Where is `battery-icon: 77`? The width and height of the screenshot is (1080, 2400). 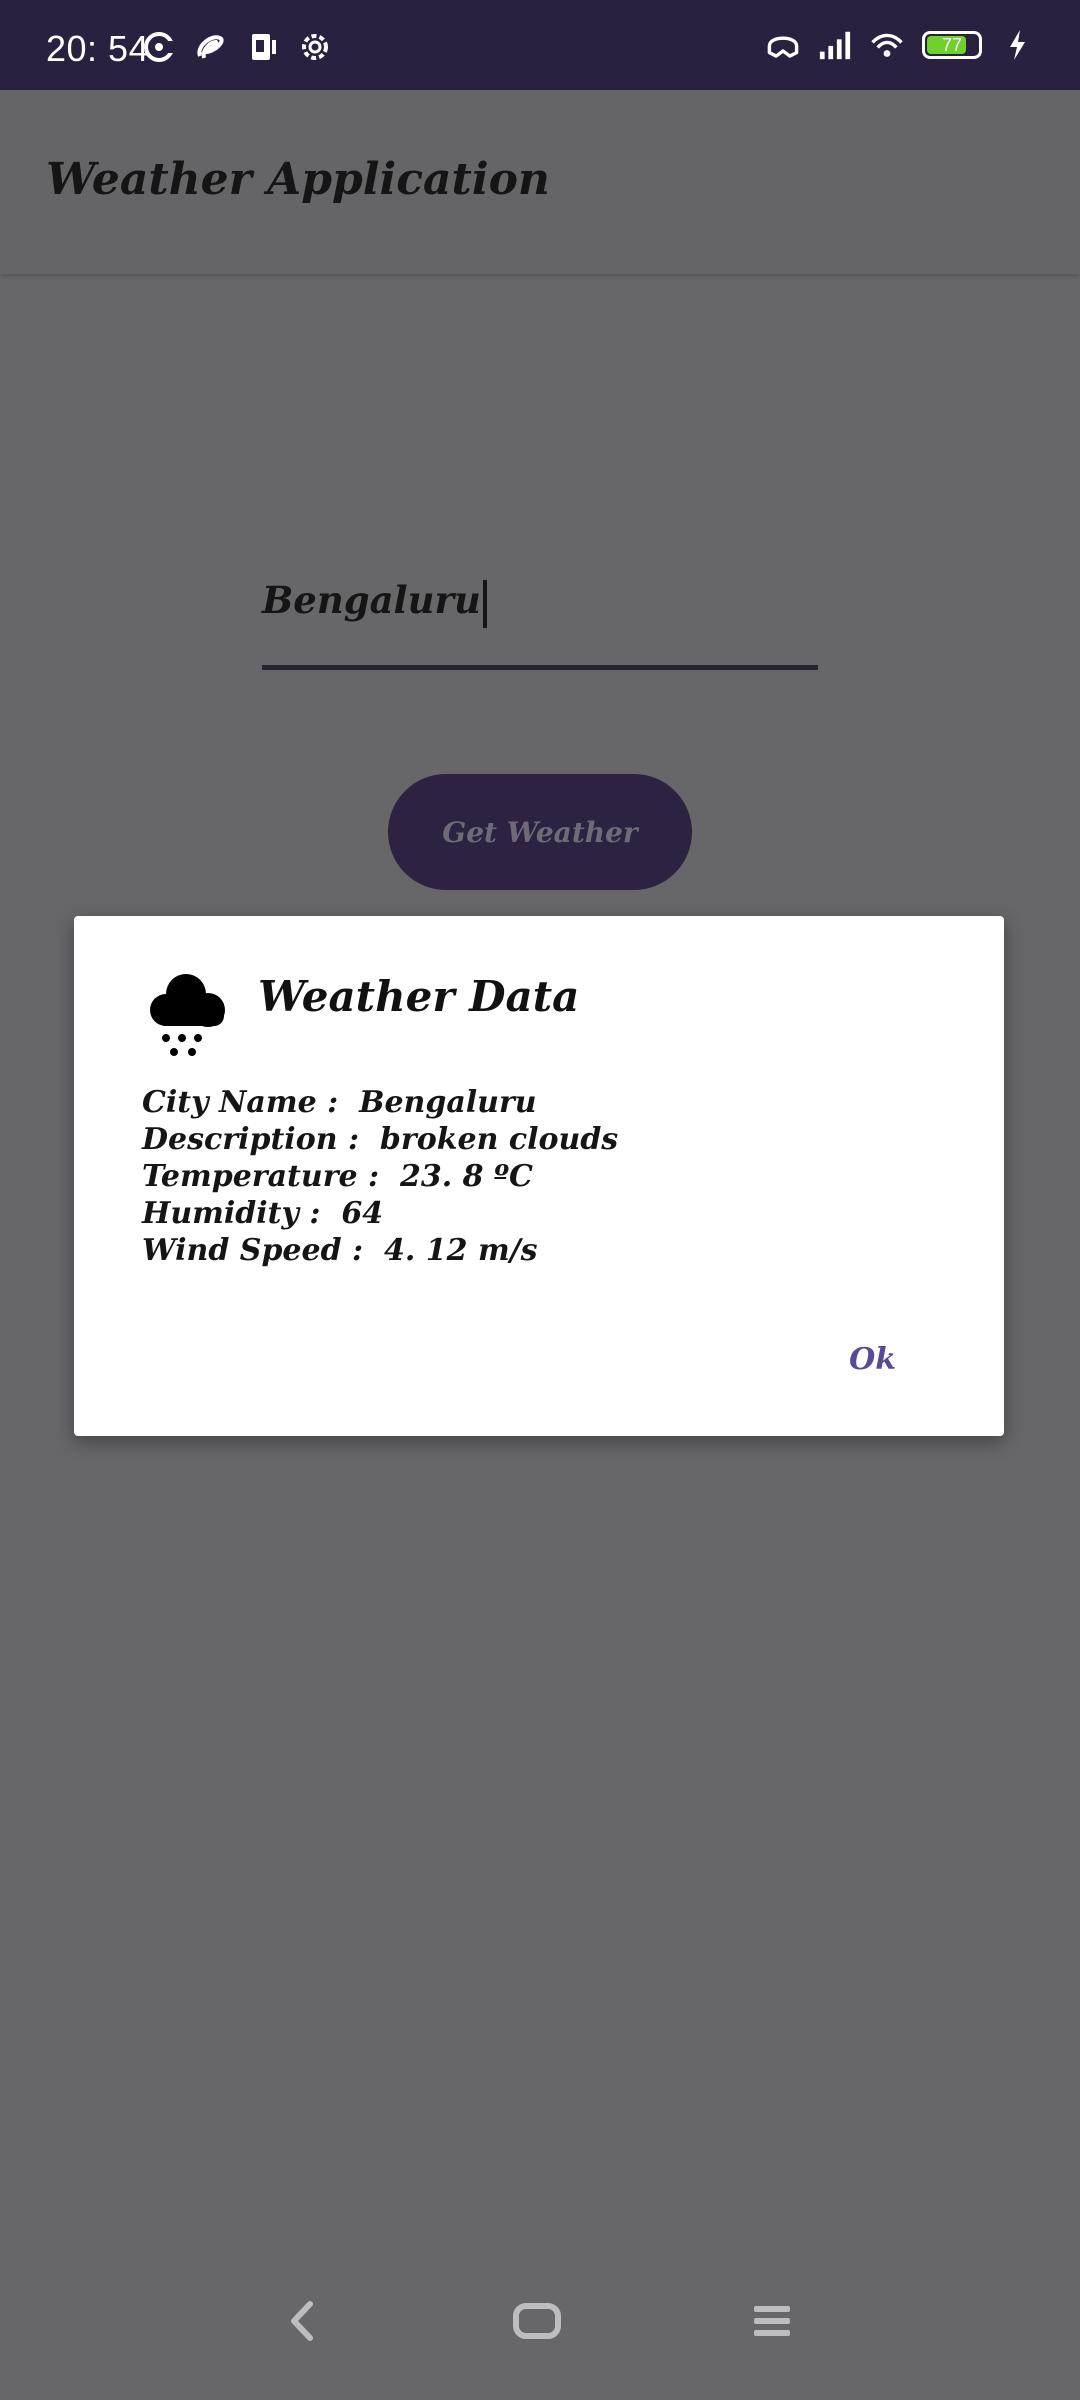 battery-icon: 77 is located at coordinates (952, 45).